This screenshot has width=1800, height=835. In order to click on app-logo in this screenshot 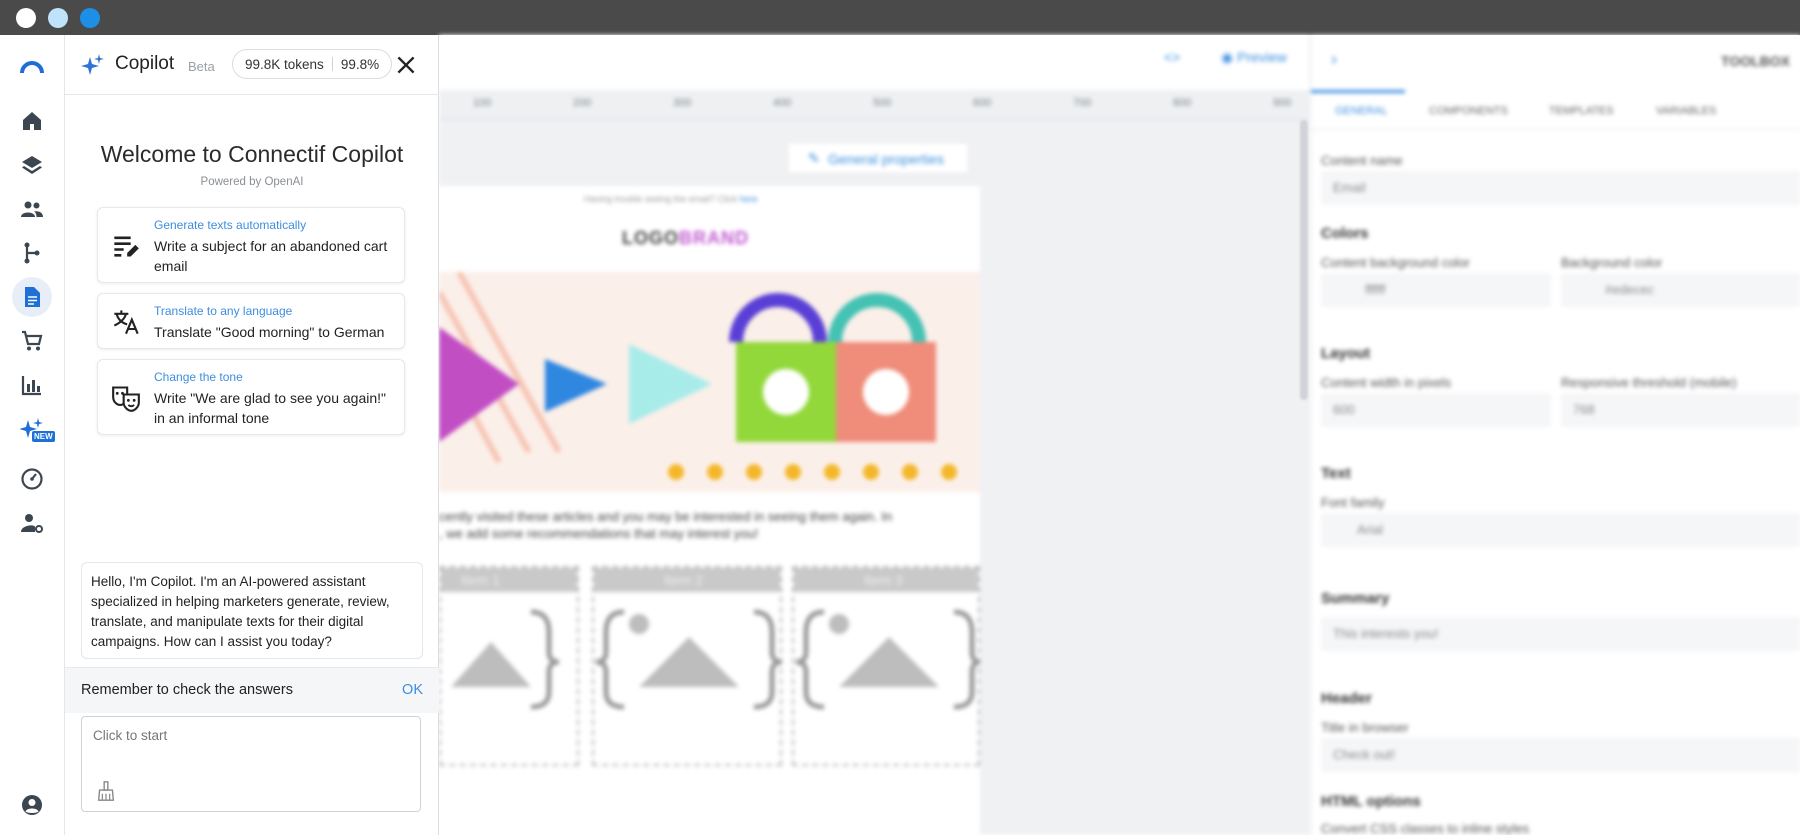, I will do `click(32, 65)`.